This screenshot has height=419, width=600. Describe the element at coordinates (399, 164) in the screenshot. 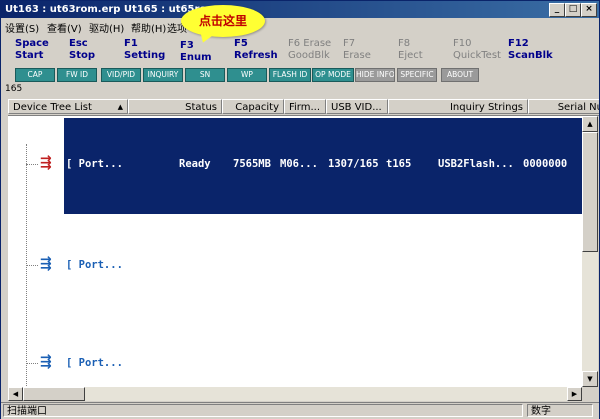

I see `row-usb-pid-tail: t165` at that location.